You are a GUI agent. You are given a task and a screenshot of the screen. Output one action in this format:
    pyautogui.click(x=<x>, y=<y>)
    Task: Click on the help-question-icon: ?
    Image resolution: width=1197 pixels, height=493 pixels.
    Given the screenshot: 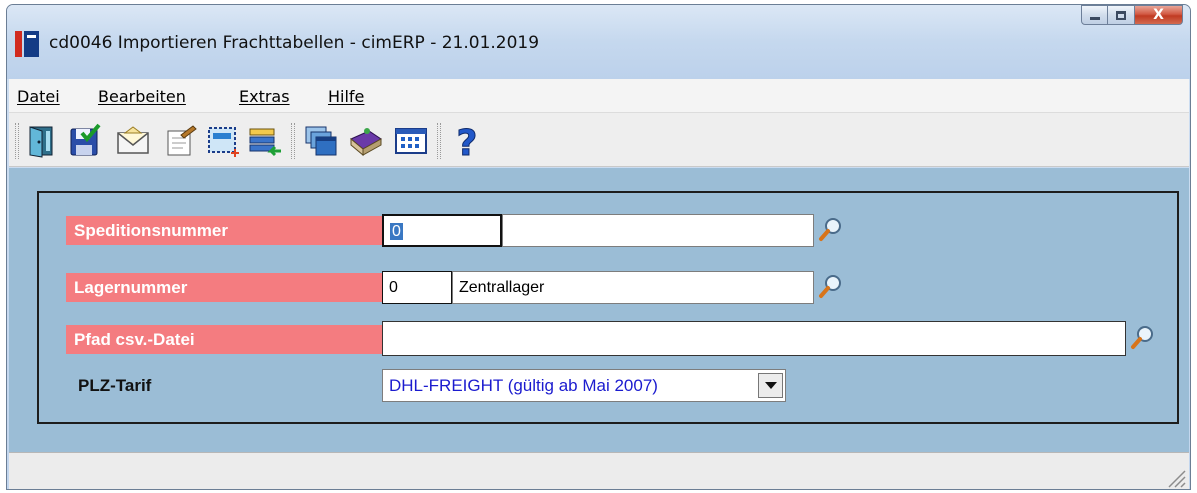 What is the action you would take?
    pyautogui.click(x=467, y=141)
    